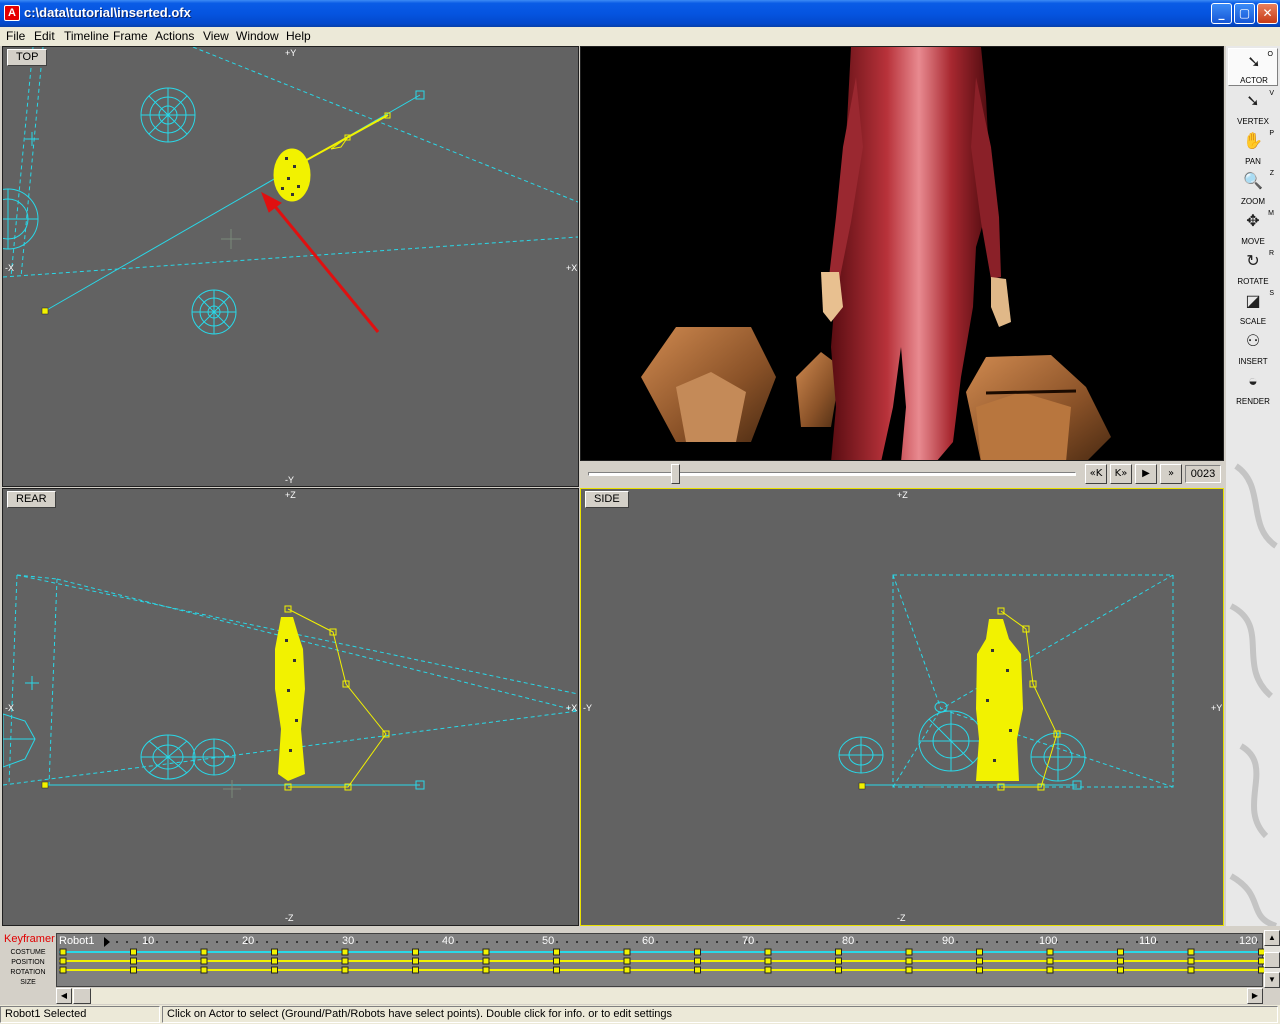 This screenshot has width=1280, height=1024. Describe the element at coordinates (1253, 187) in the screenshot. I see `tool-zoom: 🔍 Z ZOOM` at that location.